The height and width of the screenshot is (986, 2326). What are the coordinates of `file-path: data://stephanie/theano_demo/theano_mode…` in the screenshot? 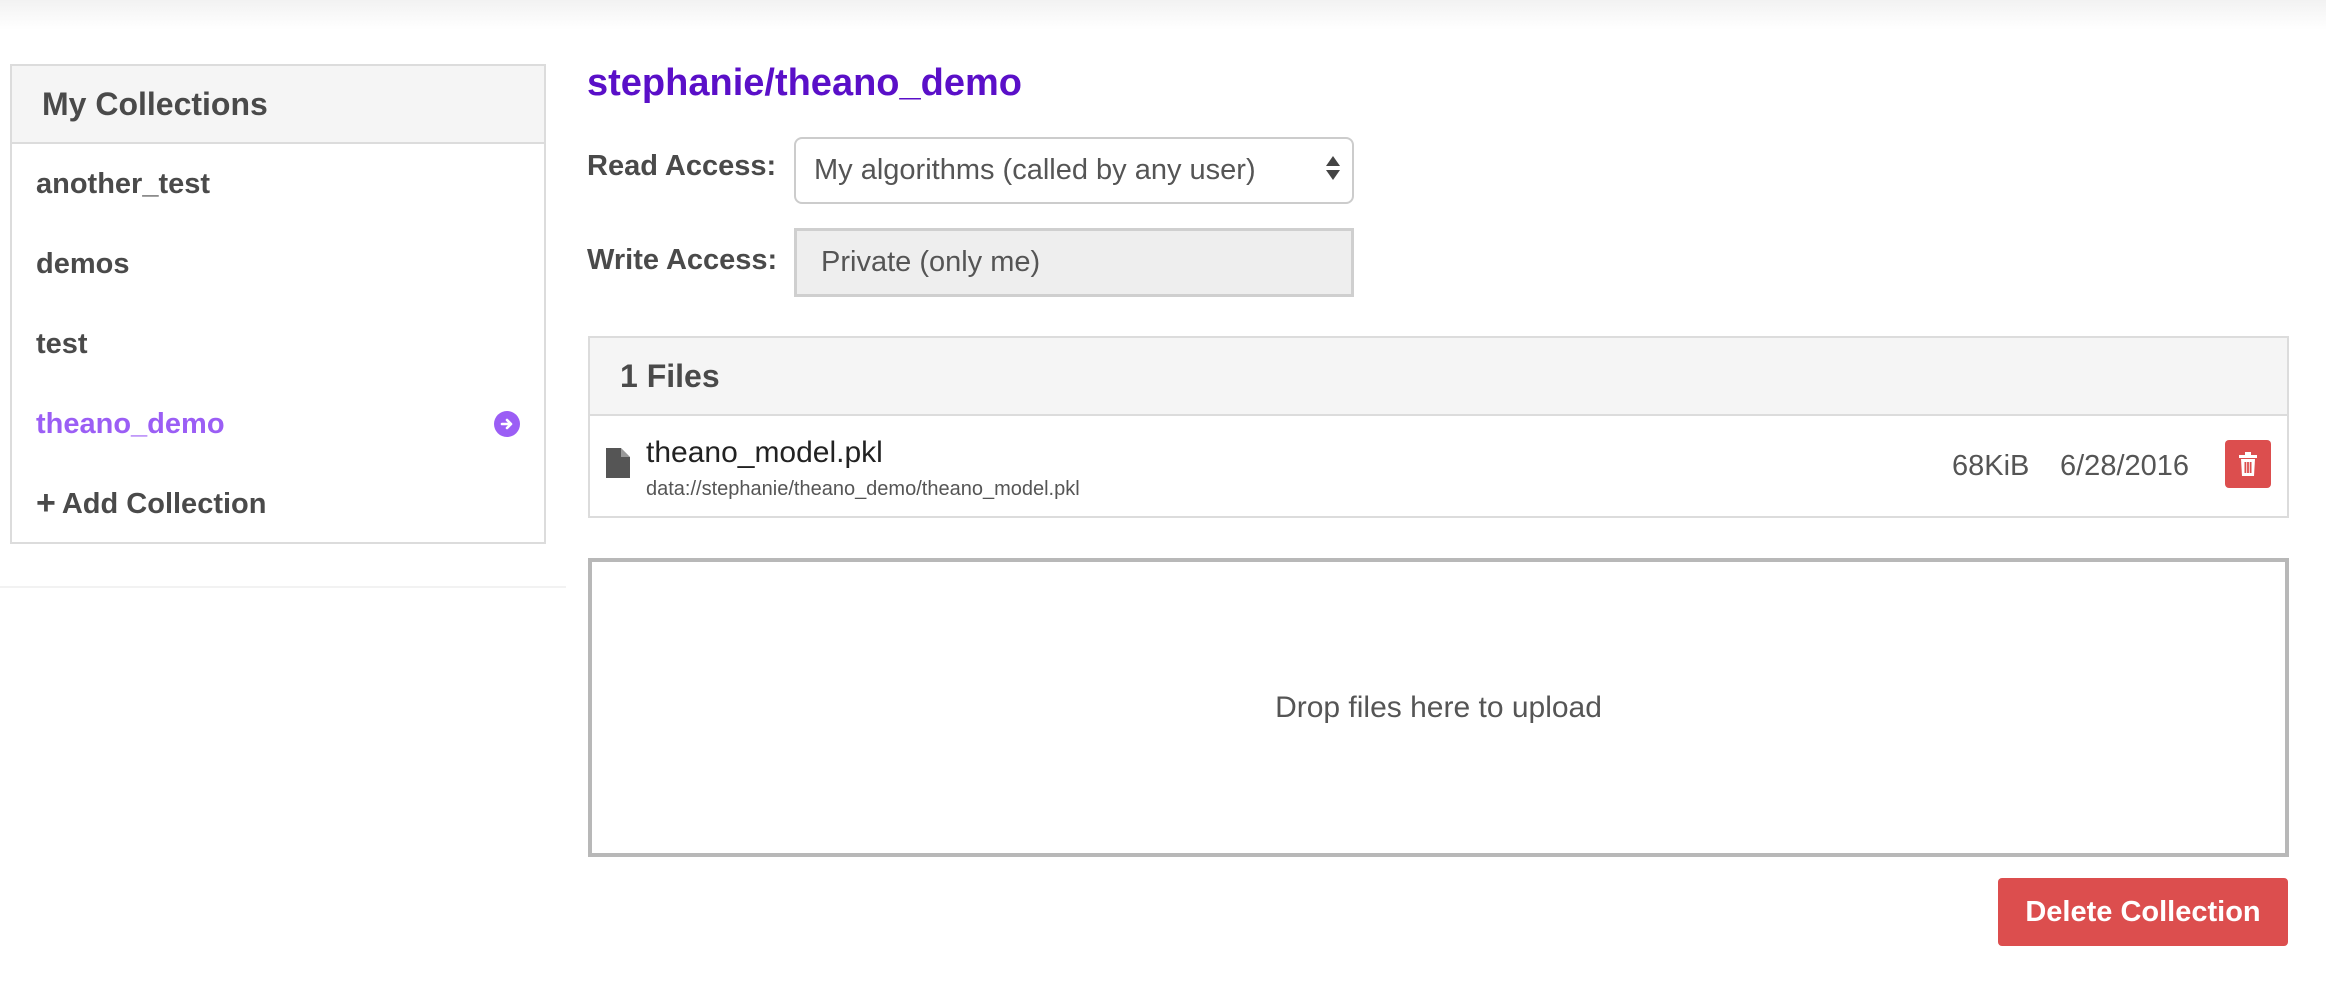 It's located at (863, 489).